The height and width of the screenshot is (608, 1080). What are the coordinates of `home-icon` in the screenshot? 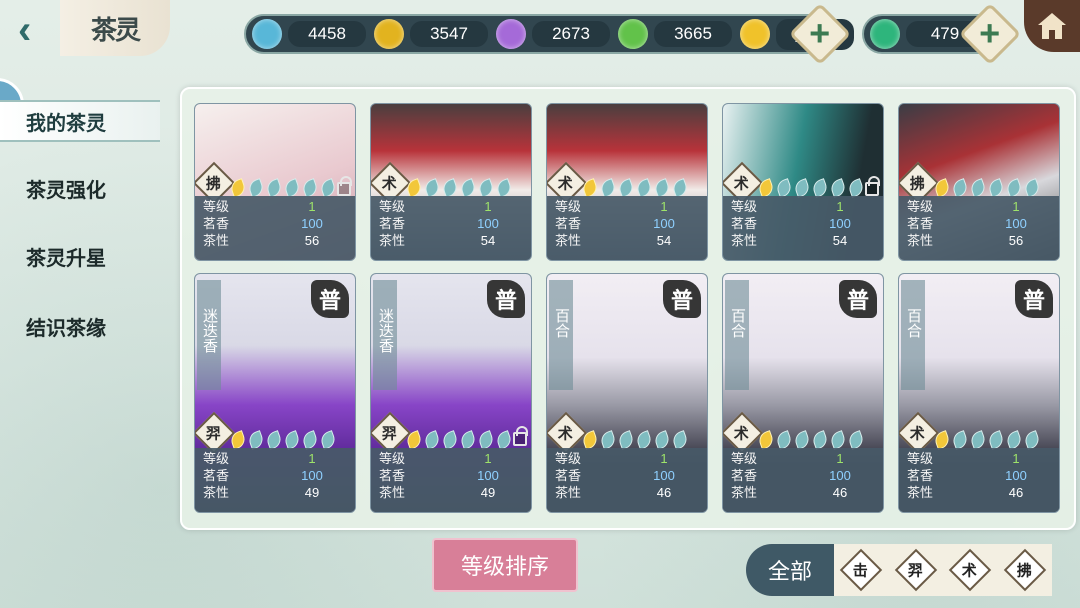 It's located at (1052, 26).